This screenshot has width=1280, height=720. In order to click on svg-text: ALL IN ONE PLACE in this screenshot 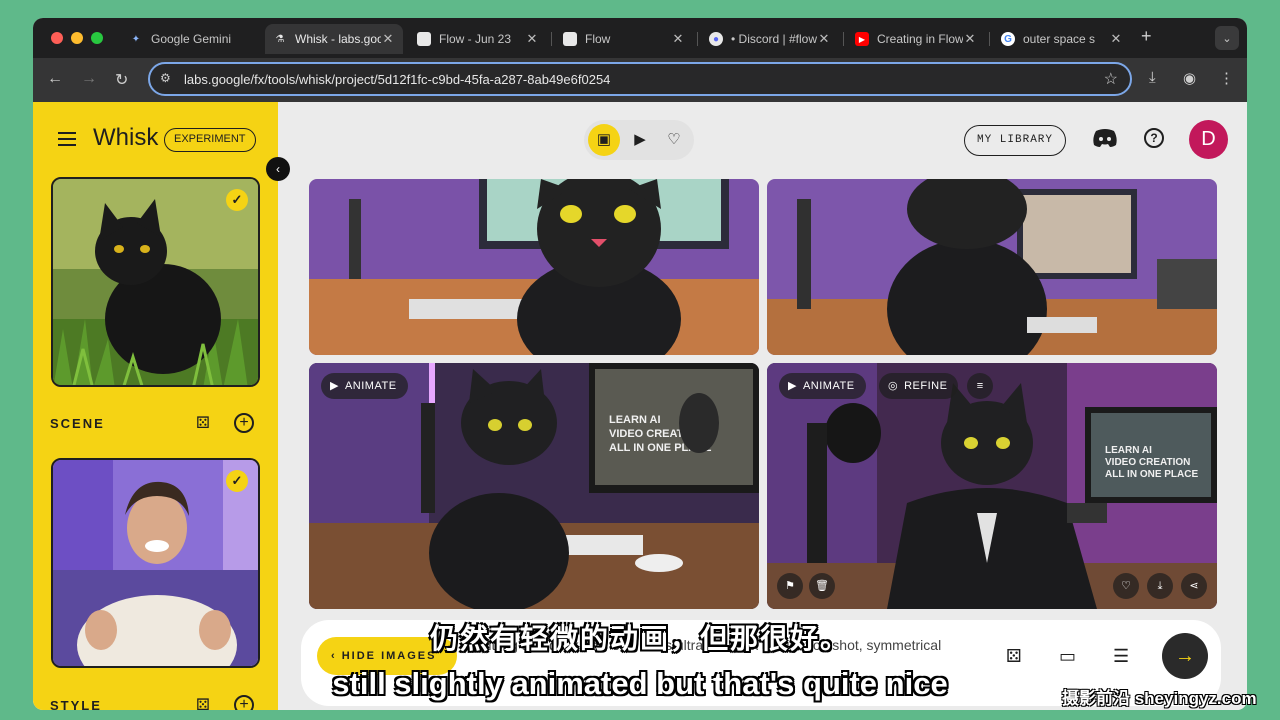, I will do `click(1151, 474)`.